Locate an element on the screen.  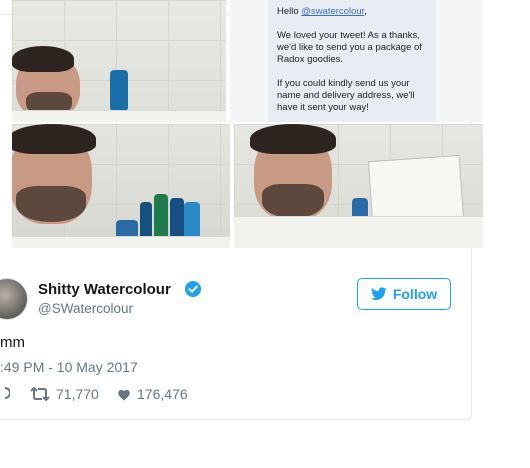
reply-button is located at coordinates (5, 393).